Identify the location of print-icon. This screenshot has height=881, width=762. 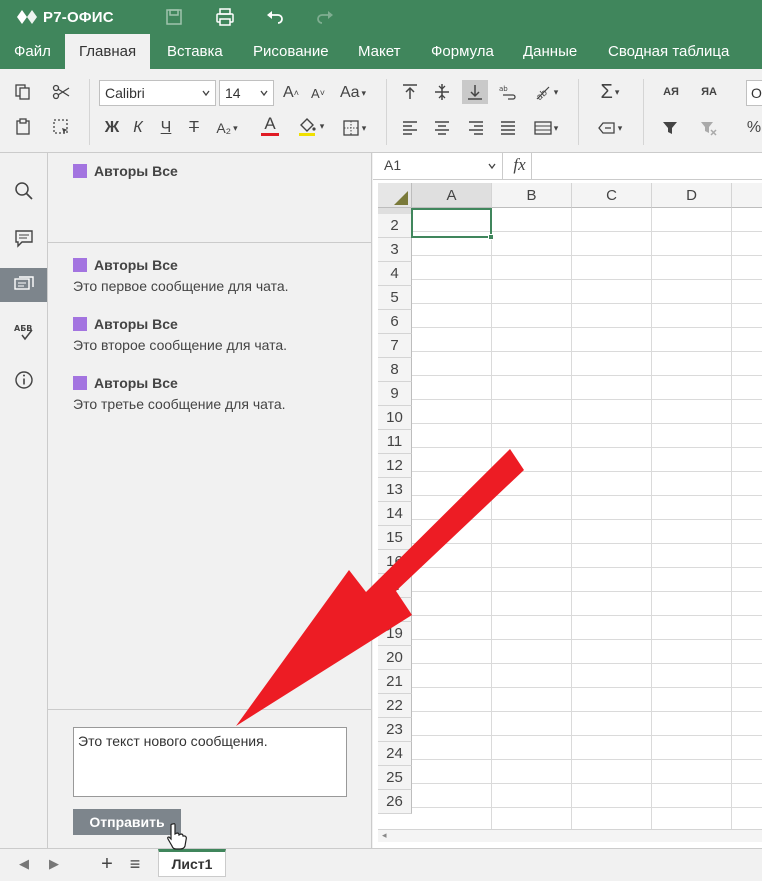
(225, 17).